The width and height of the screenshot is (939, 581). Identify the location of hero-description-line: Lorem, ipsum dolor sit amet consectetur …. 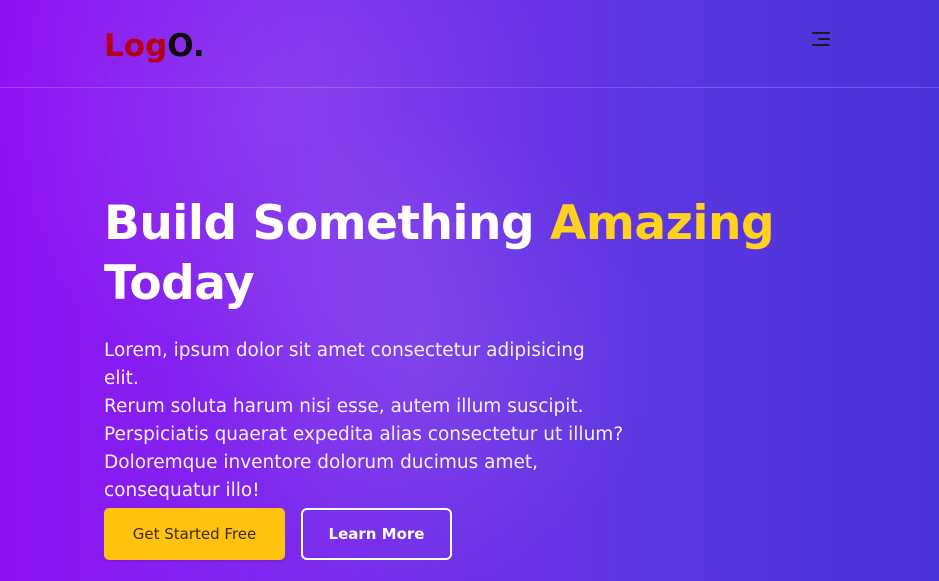
(344, 364).